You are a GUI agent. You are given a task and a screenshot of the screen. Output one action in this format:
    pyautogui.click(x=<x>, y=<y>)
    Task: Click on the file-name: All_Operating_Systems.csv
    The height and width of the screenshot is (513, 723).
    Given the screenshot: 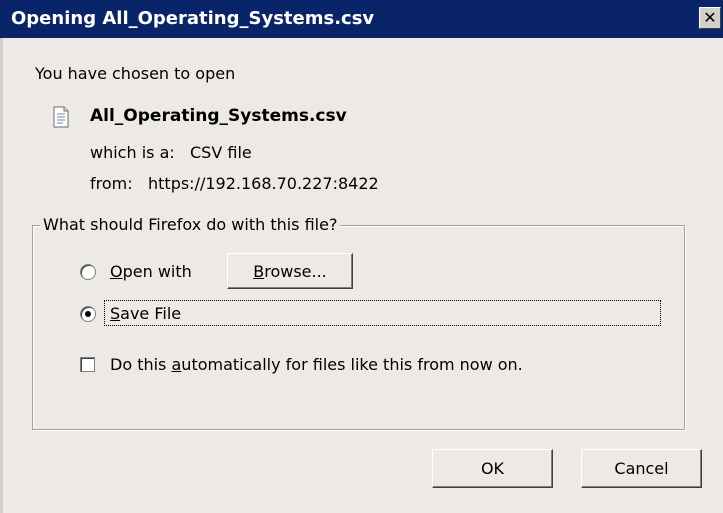 What is the action you would take?
    pyautogui.click(x=218, y=116)
    